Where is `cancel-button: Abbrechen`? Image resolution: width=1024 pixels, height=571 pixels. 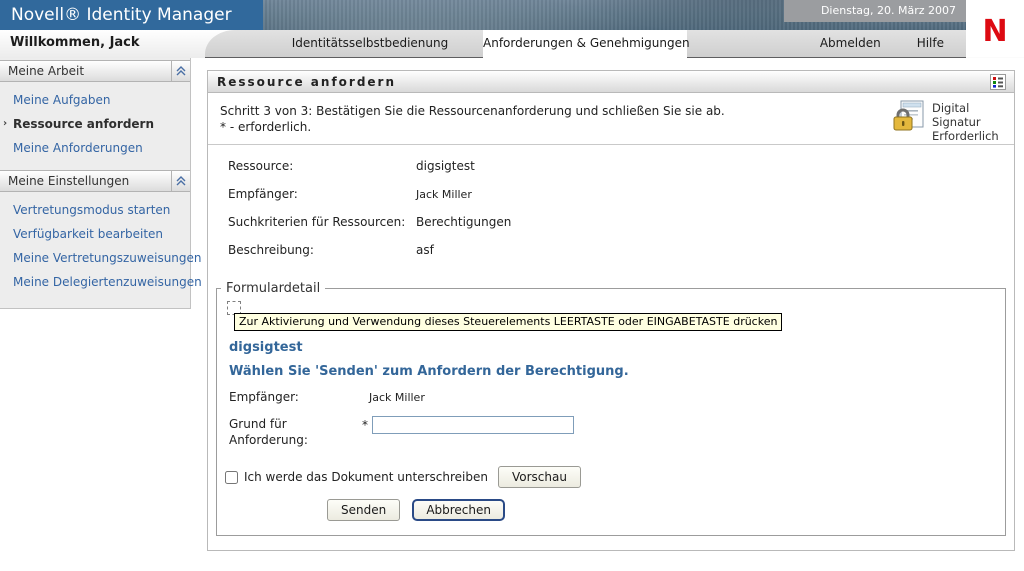
cancel-button: Abbrechen is located at coordinates (458, 510).